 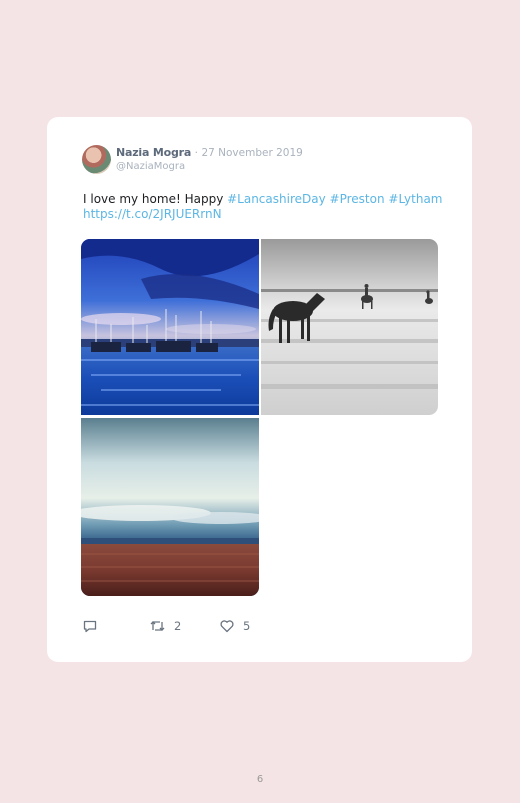 What do you see at coordinates (170, 507) in the screenshot?
I see `beach-sky-photo` at bounding box center [170, 507].